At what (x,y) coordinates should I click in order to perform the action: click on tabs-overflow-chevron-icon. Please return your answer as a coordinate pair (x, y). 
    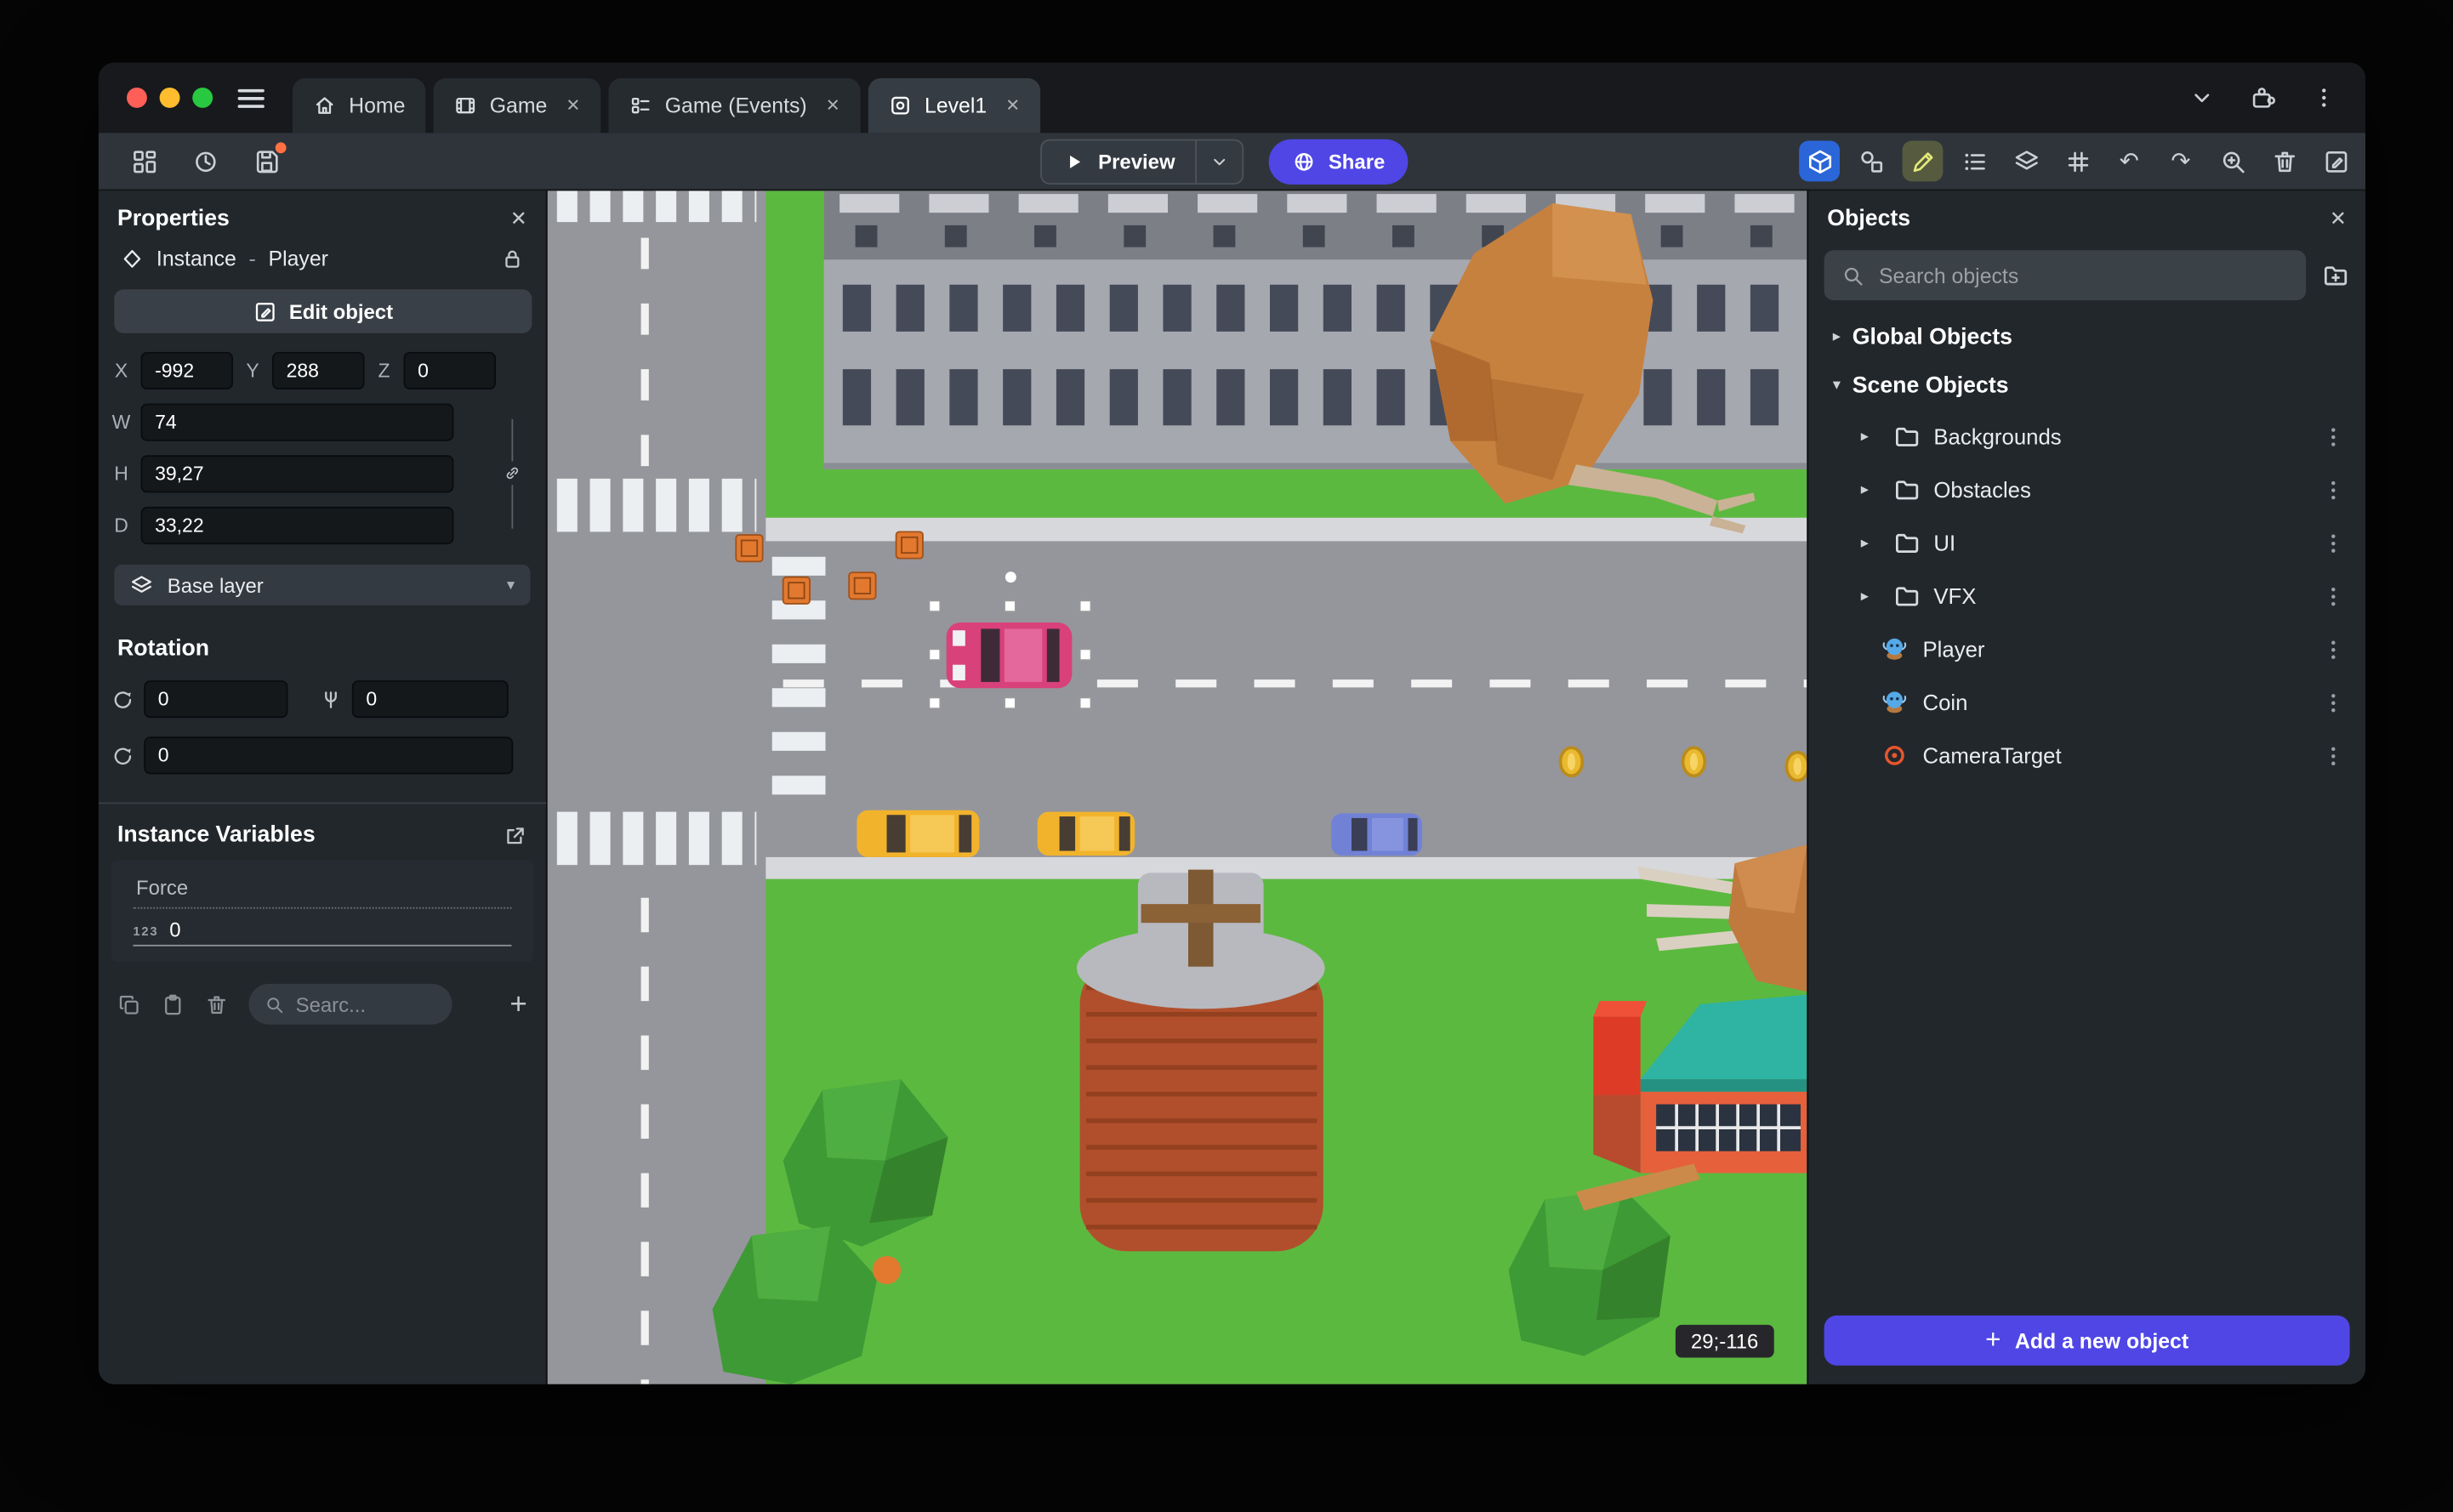
    Looking at the image, I should click on (2201, 97).